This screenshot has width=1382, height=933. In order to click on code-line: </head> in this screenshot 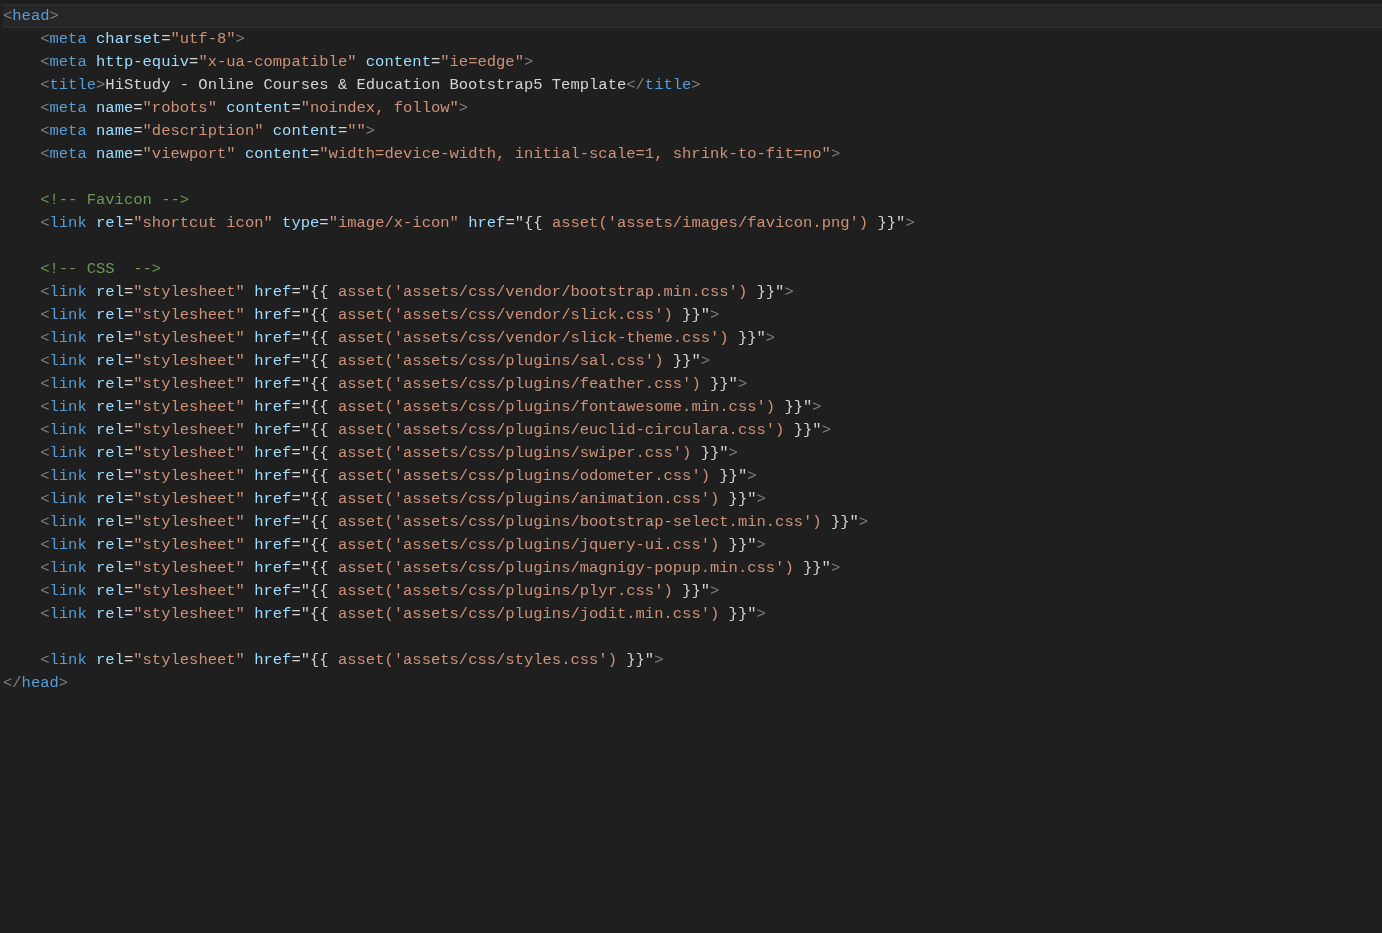, I will do `click(36, 683)`.